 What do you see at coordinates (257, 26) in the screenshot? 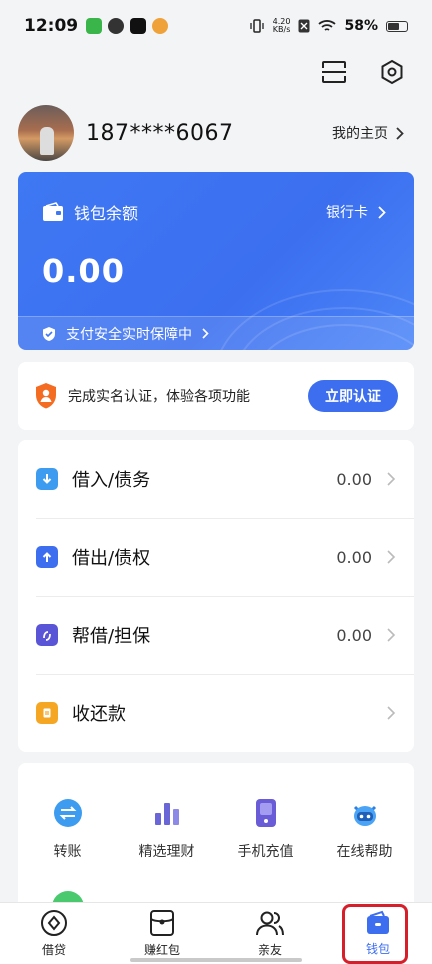
I see `vibrate-icon` at bounding box center [257, 26].